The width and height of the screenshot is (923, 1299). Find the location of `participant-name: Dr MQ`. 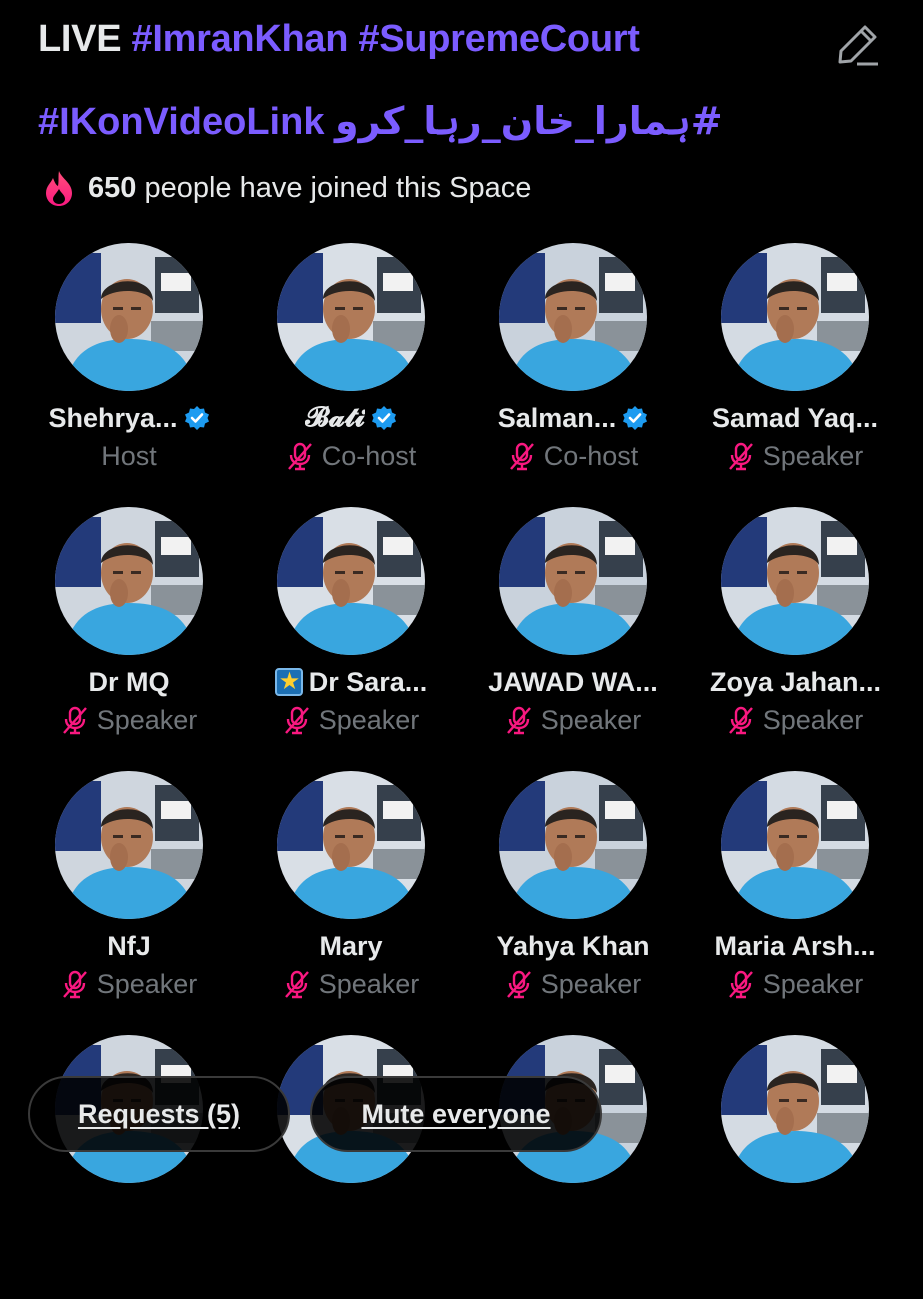

participant-name: Dr MQ is located at coordinates (129, 682).